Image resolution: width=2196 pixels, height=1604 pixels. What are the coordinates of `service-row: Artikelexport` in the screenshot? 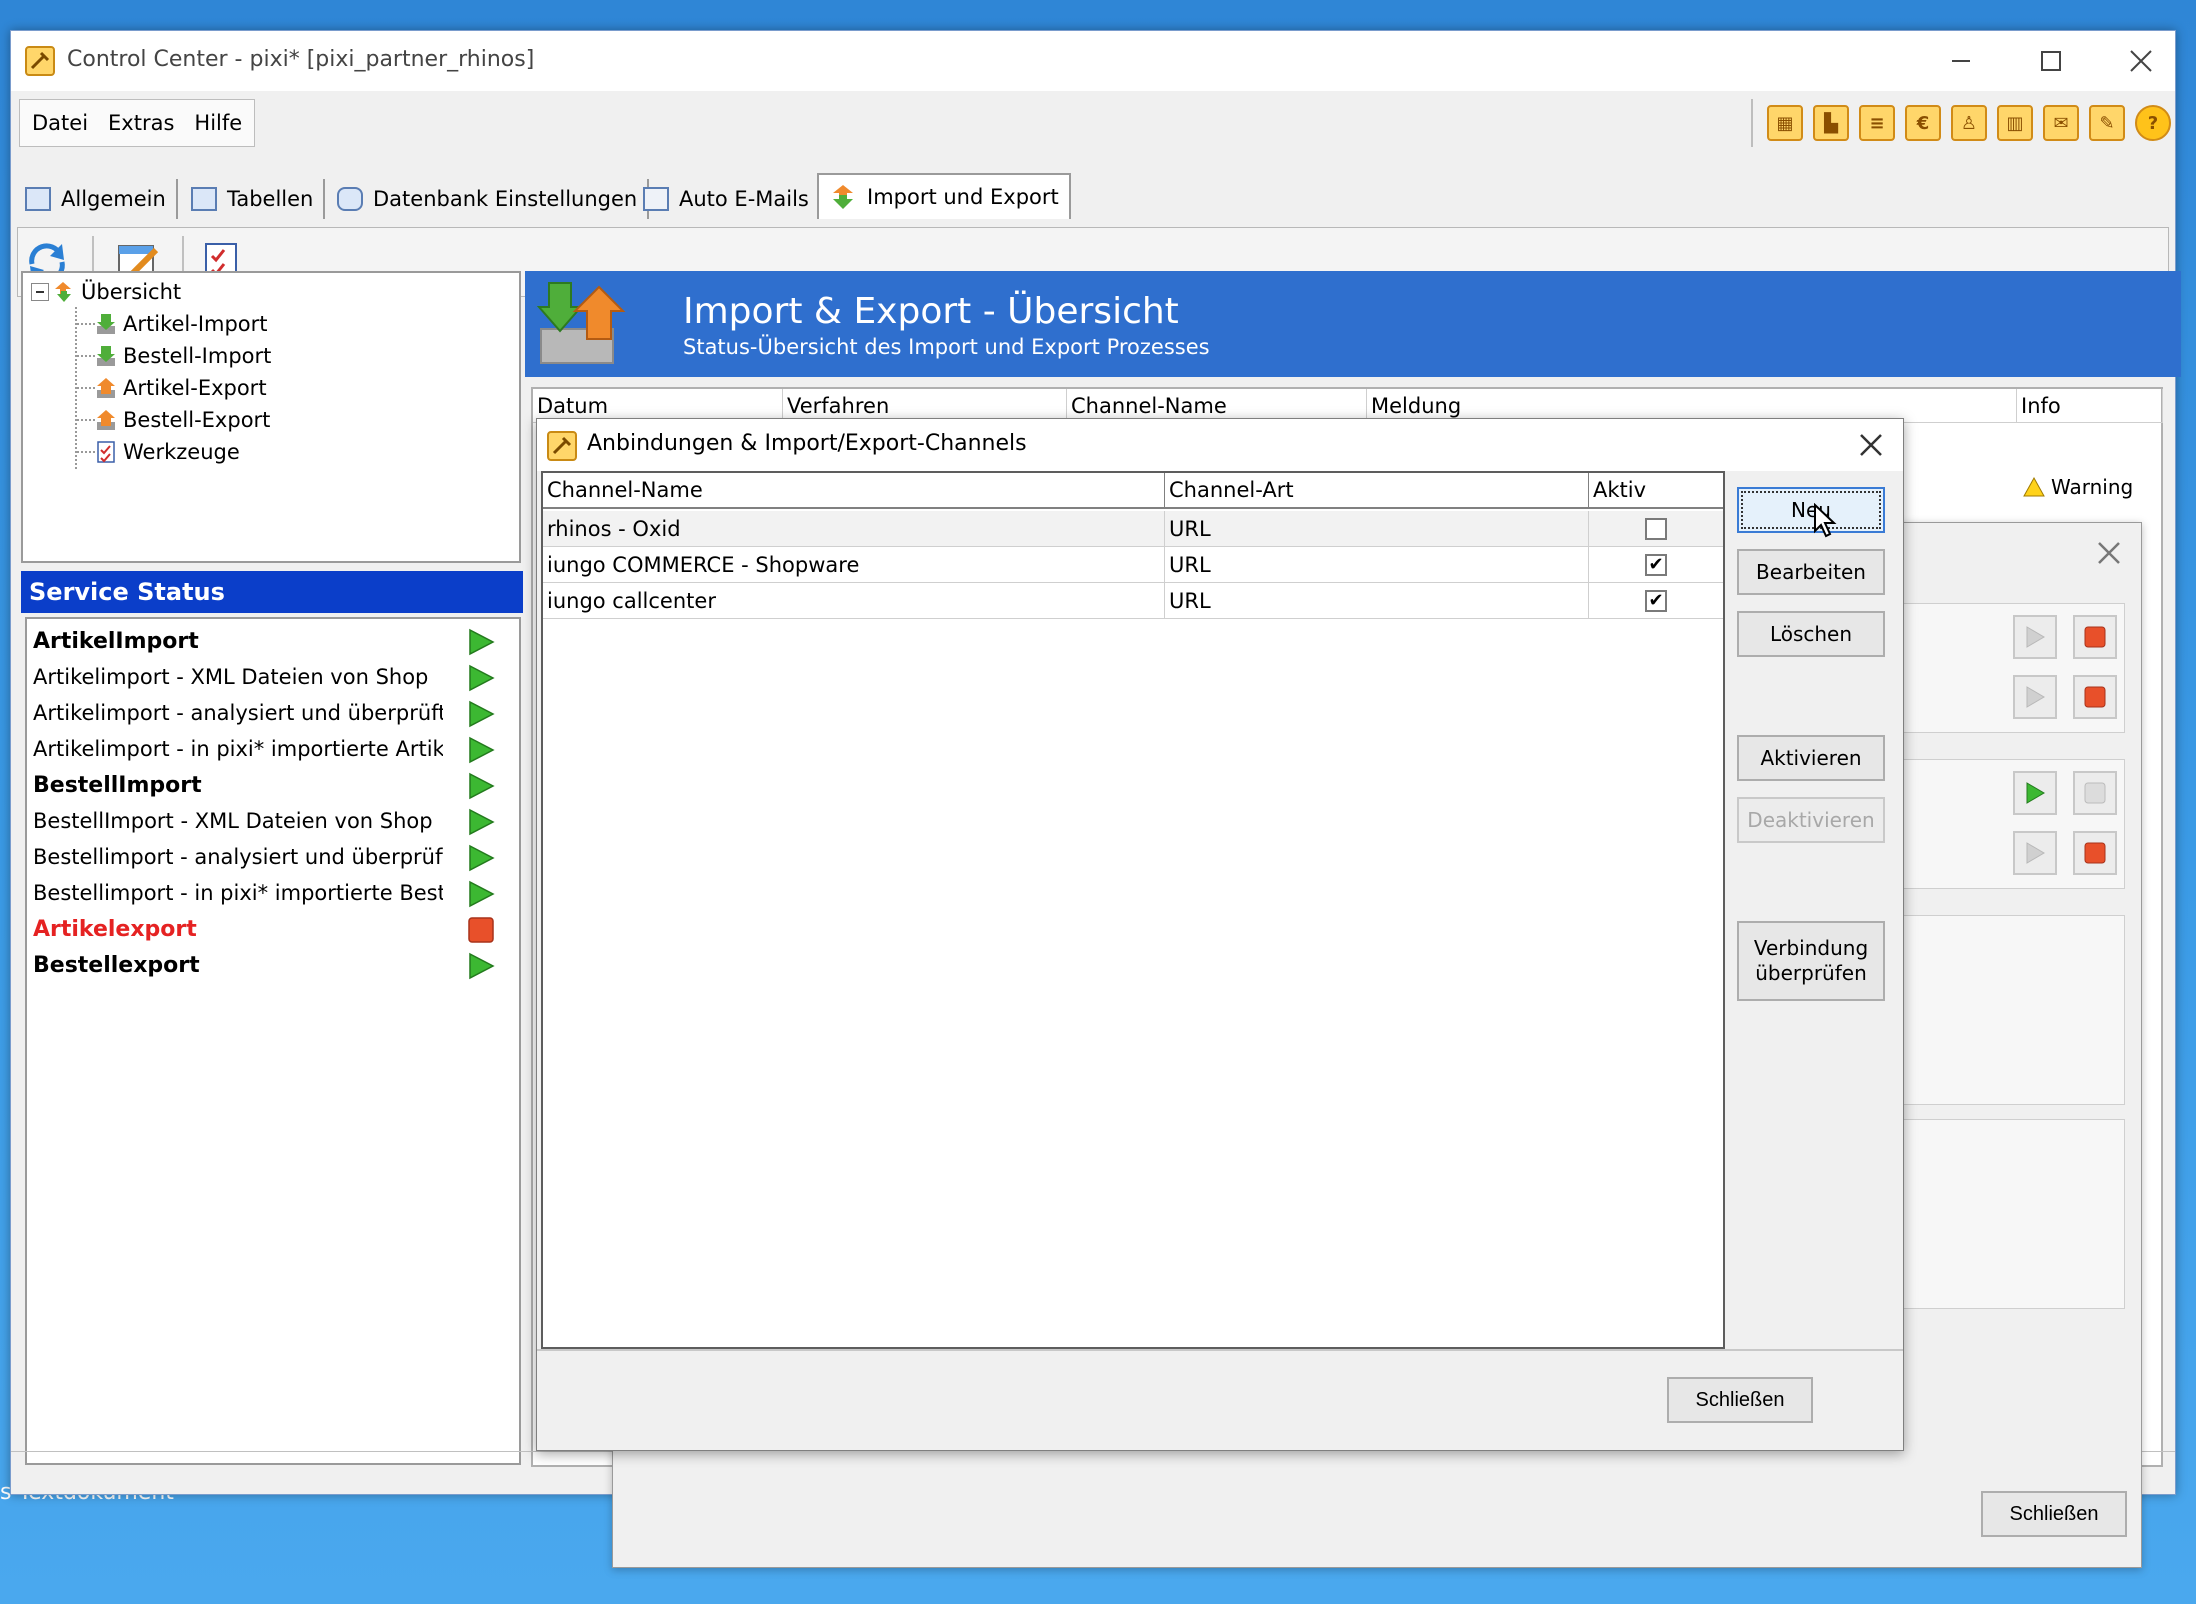 It's located at (273, 929).